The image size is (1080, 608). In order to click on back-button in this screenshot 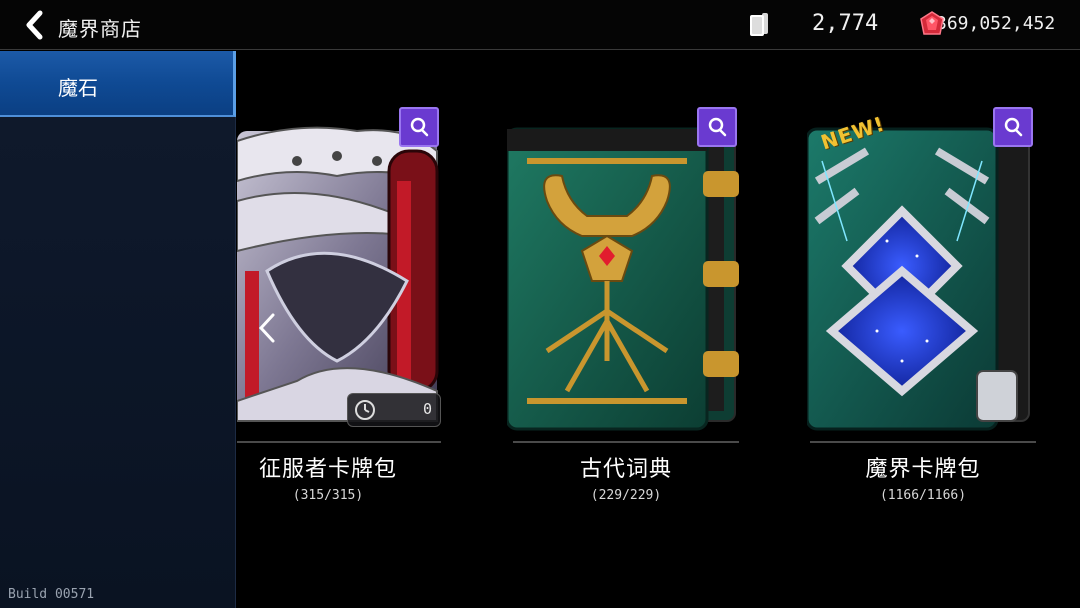, I will do `click(35, 25)`.